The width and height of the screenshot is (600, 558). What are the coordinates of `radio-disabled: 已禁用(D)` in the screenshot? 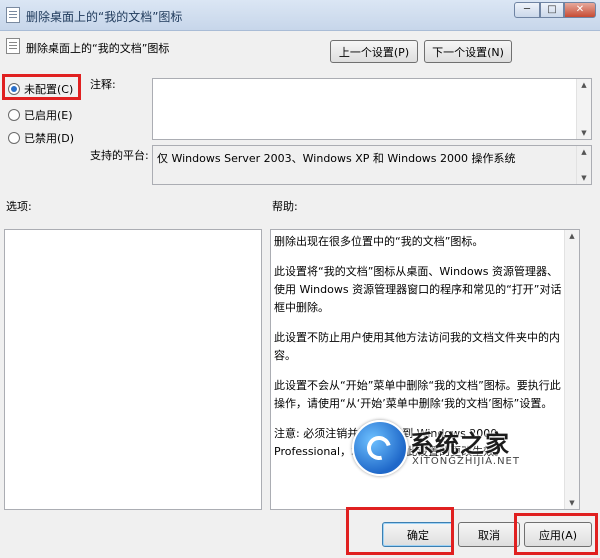 It's located at (41, 138).